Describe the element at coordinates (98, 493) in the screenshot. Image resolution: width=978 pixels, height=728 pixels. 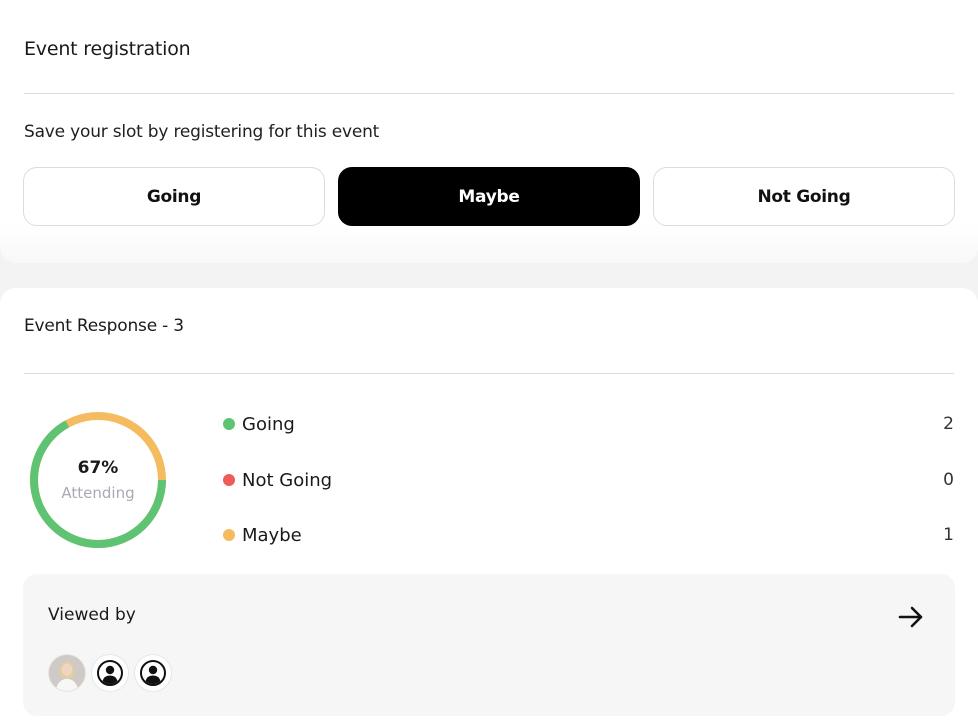
I see `attending-label: Attending` at that location.